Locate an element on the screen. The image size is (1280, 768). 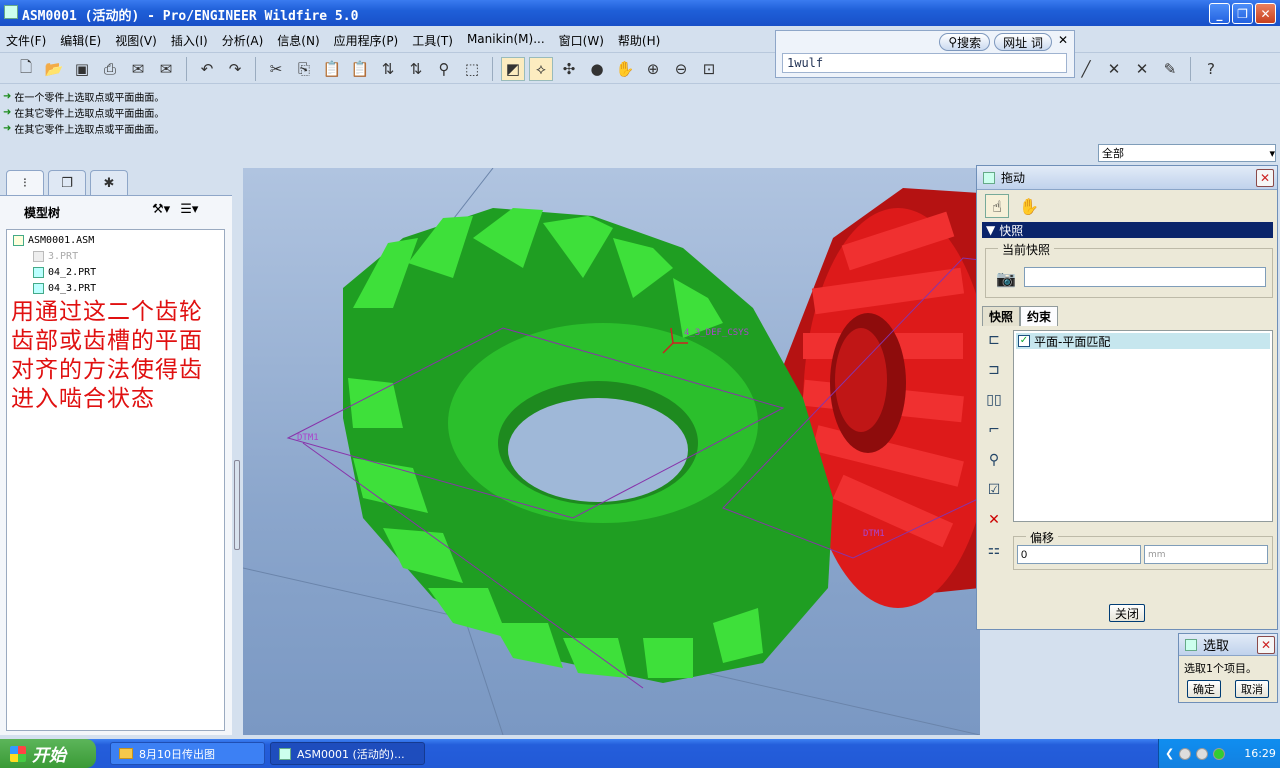
menu-view: 视图(V) is located at coordinates (140, 40).